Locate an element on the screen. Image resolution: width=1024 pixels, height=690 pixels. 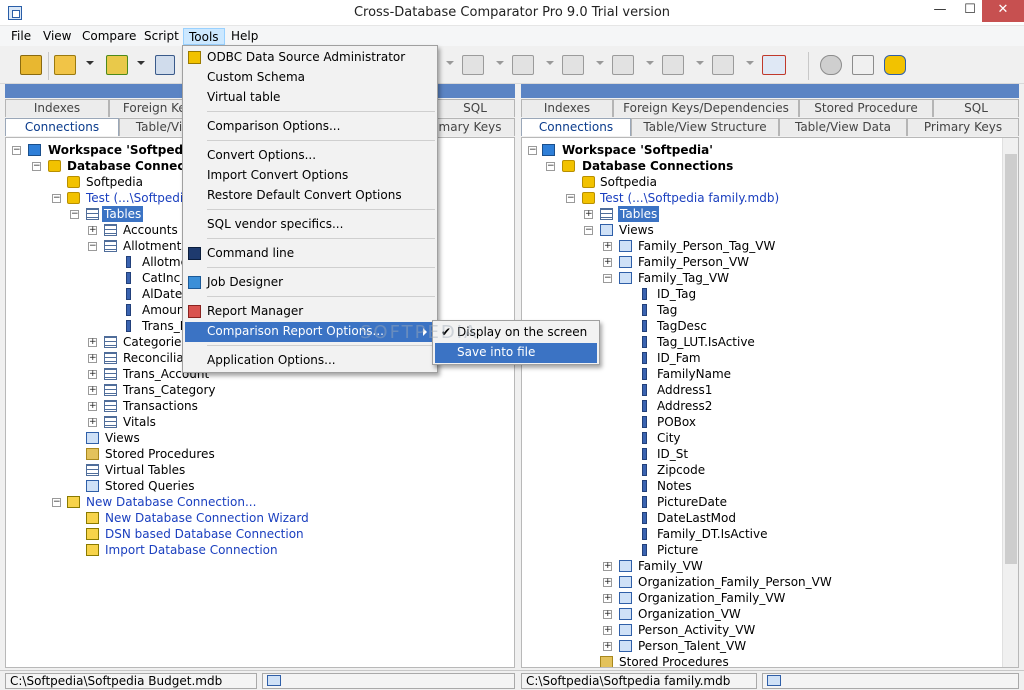
tree-row: Notes is located at coordinates (762, 486).